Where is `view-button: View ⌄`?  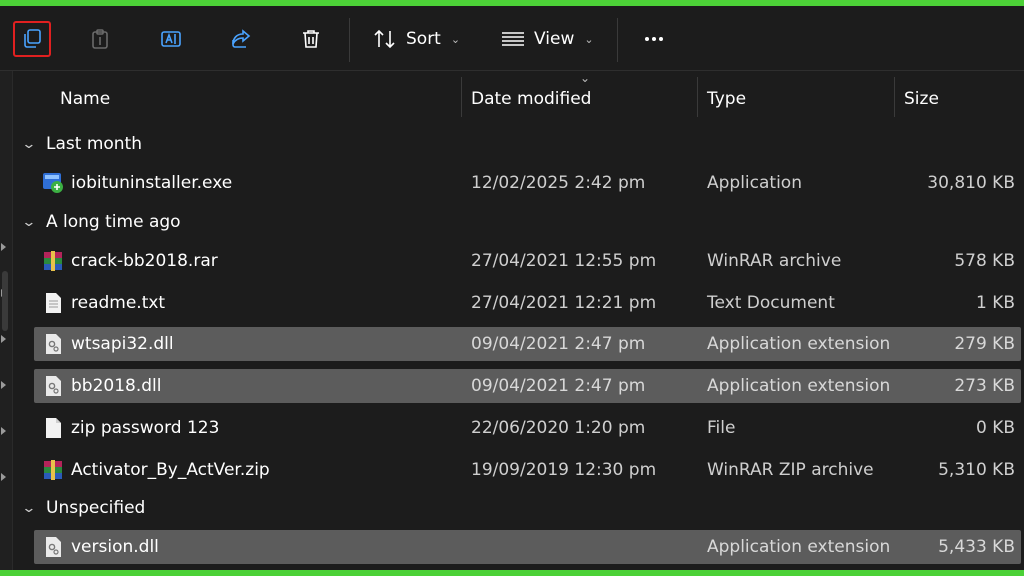
view-button: View ⌄ is located at coordinates (547, 39).